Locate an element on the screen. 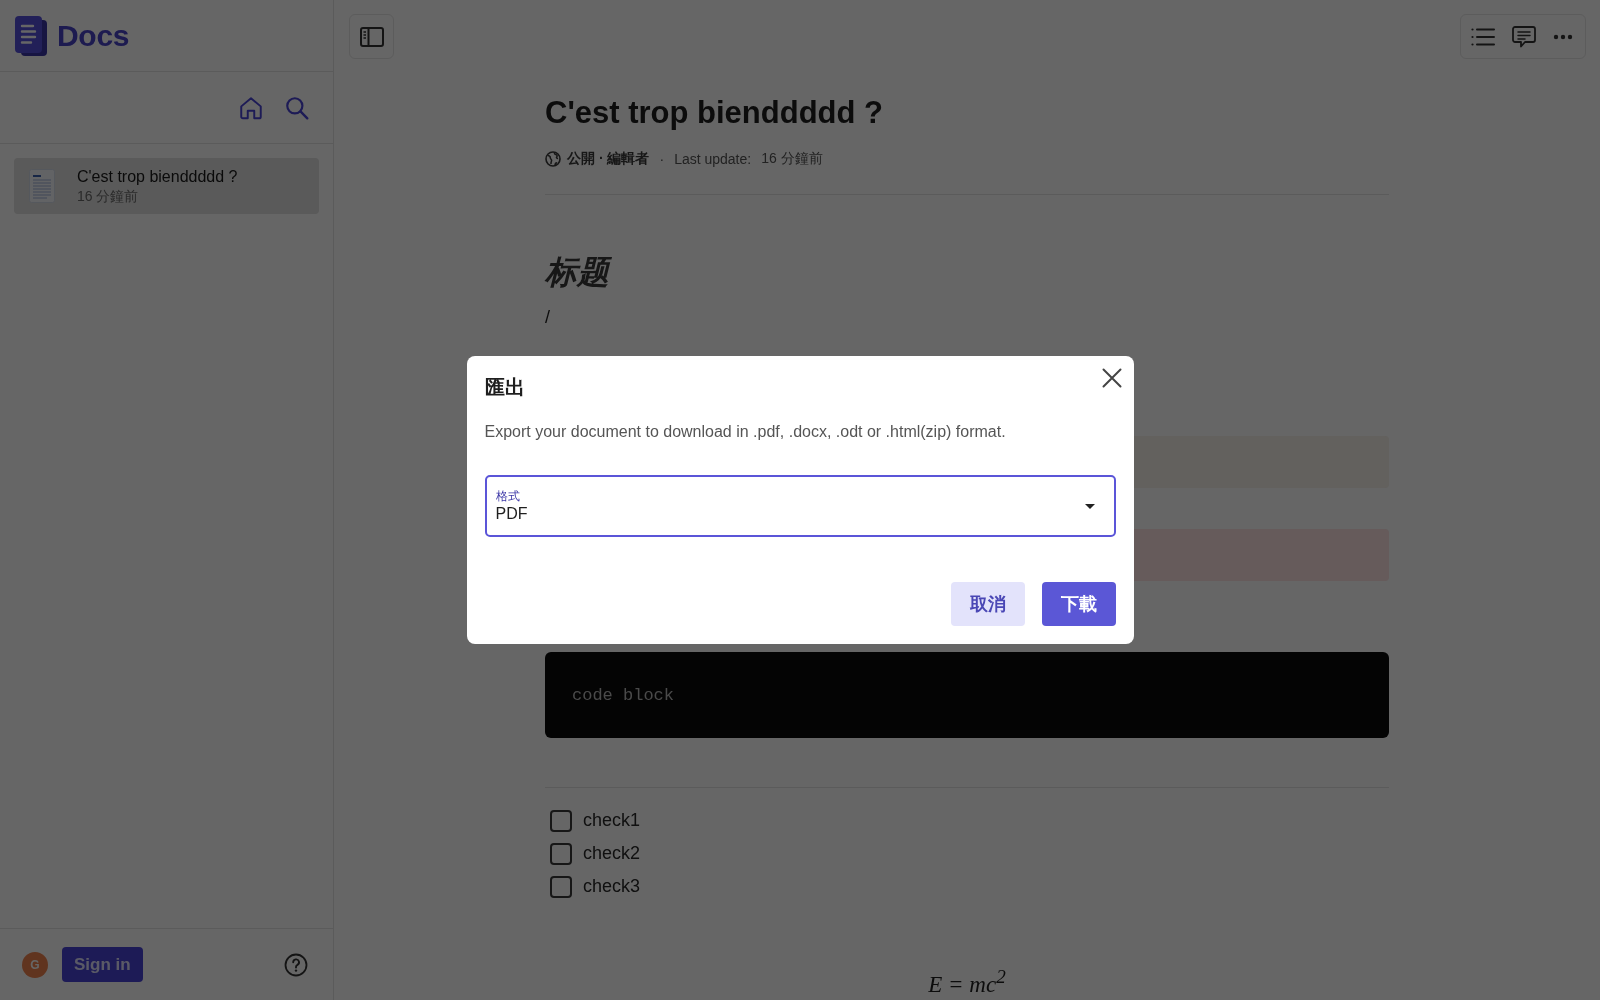 Image resolution: width=1600 pixels, height=1000 pixels. logo-icon is located at coordinates (31, 35).